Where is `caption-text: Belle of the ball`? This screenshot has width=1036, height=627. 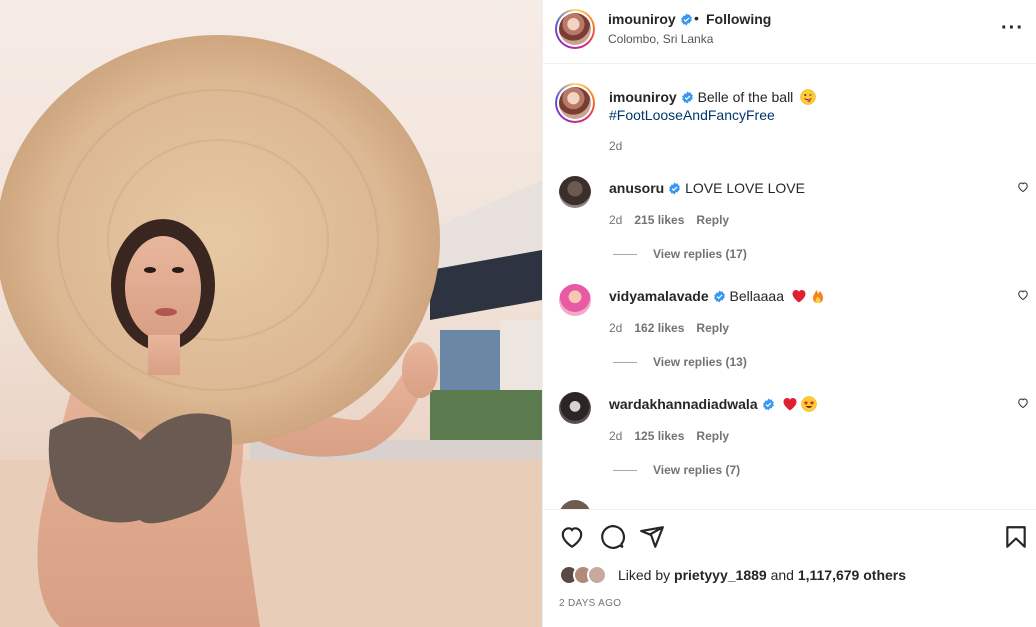 caption-text: Belle of the ball is located at coordinates (745, 97).